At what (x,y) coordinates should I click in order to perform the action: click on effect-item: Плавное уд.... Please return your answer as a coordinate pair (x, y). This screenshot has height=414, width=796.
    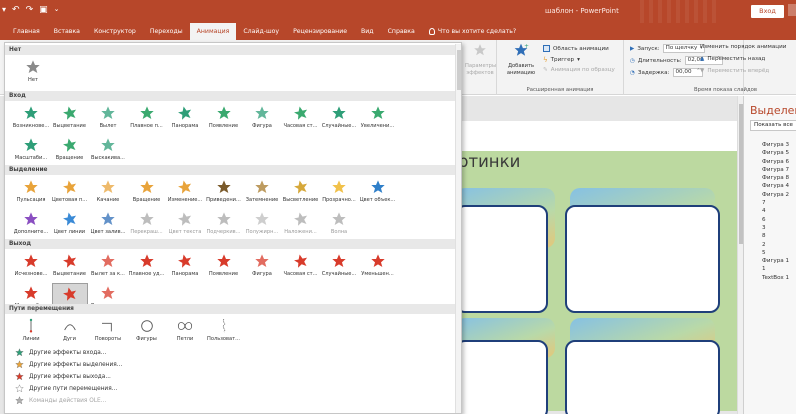
    Looking at the image, I should click on (147, 266).